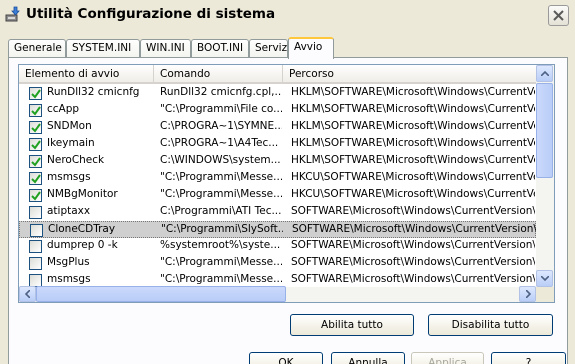 The image size is (575, 364). I want to click on window-title: Utilità Configurazione di sistema, so click(151, 14).